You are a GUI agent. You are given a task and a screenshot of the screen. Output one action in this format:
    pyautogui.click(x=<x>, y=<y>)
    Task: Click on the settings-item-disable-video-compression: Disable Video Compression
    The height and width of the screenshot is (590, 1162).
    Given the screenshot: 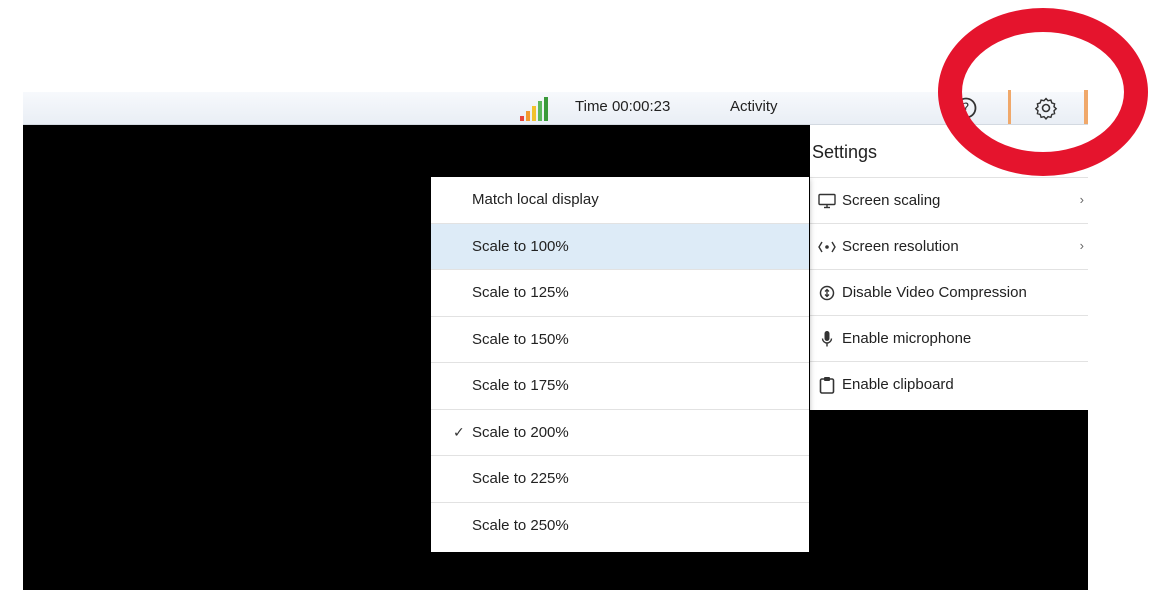 What is the action you would take?
    pyautogui.click(x=949, y=292)
    